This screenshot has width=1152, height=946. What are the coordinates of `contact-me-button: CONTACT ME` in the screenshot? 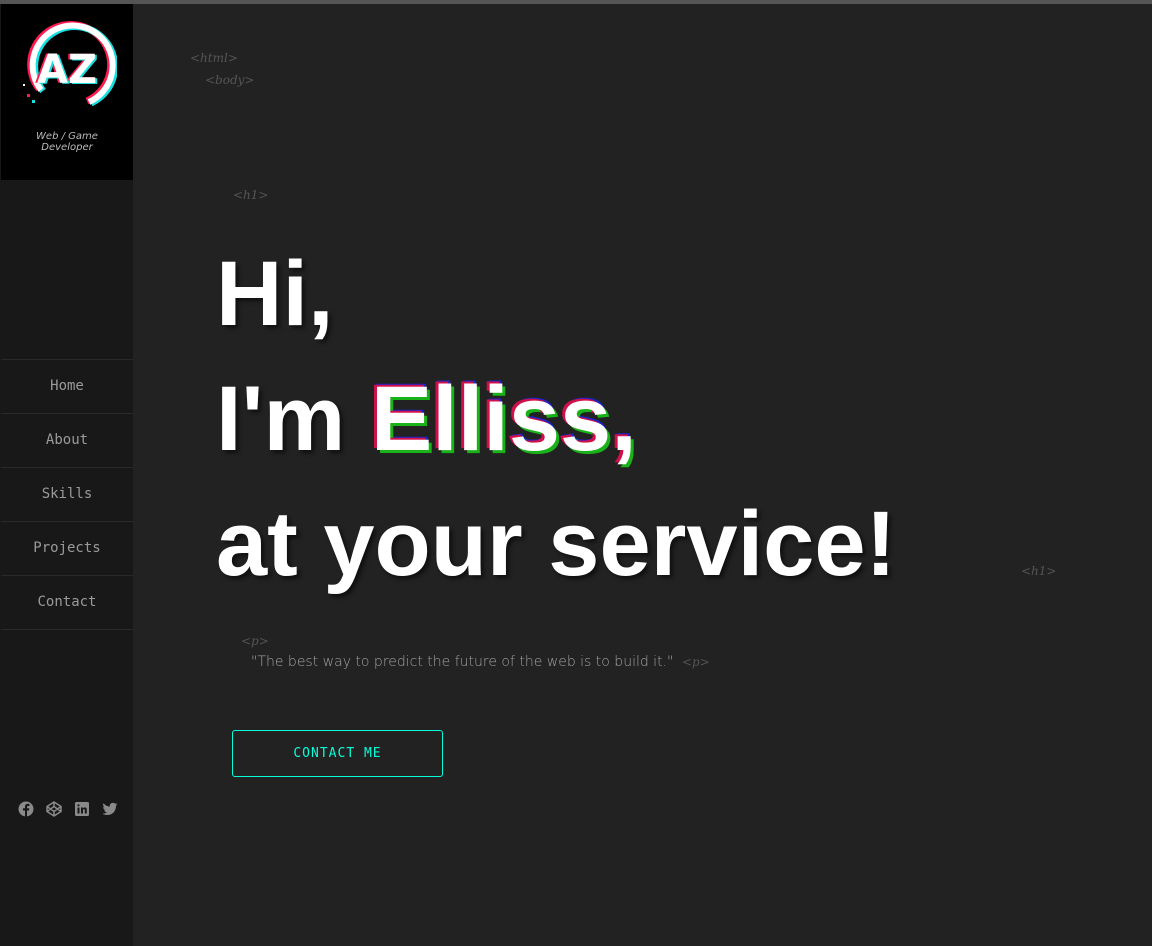 It's located at (337, 753).